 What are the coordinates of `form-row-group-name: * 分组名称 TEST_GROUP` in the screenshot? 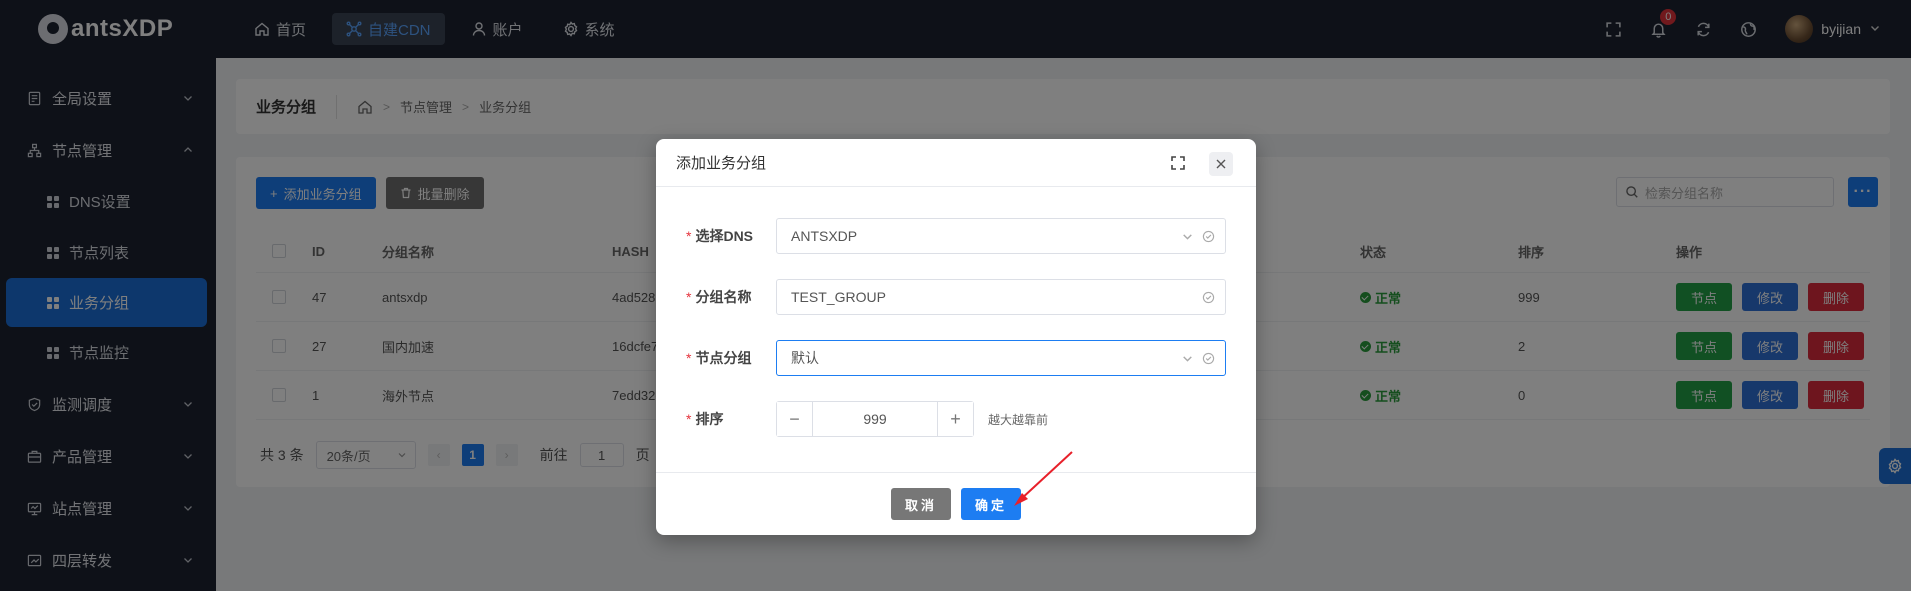 It's located at (956, 297).